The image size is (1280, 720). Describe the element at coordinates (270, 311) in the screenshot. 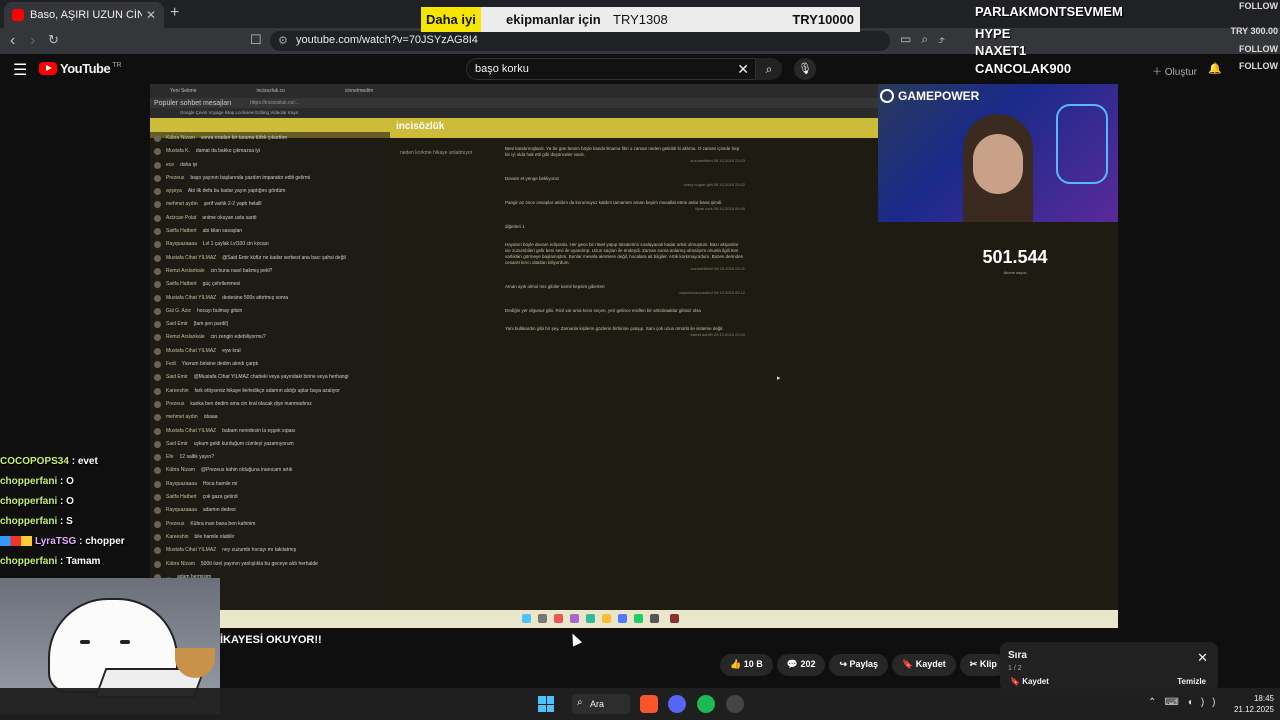

I see `inner-chat-message: Gül G. Aziz hocayı bulmay gitsin` at that location.